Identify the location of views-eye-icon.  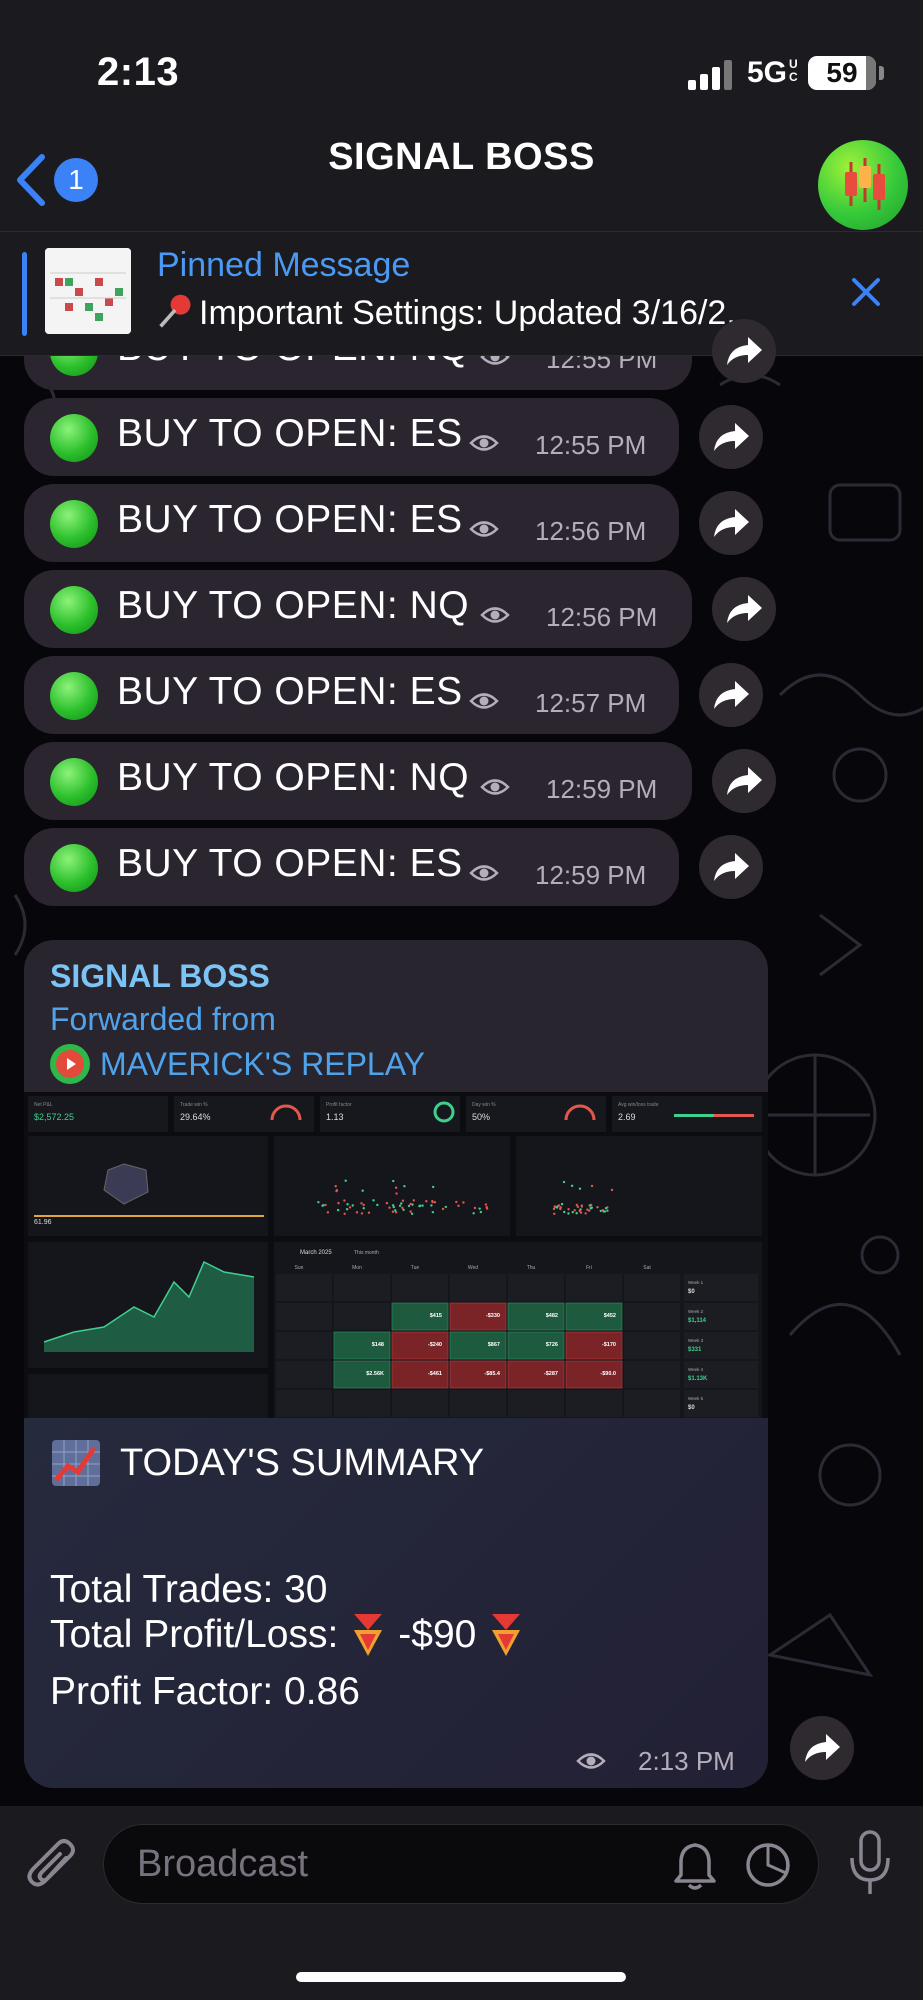
(495, 615).